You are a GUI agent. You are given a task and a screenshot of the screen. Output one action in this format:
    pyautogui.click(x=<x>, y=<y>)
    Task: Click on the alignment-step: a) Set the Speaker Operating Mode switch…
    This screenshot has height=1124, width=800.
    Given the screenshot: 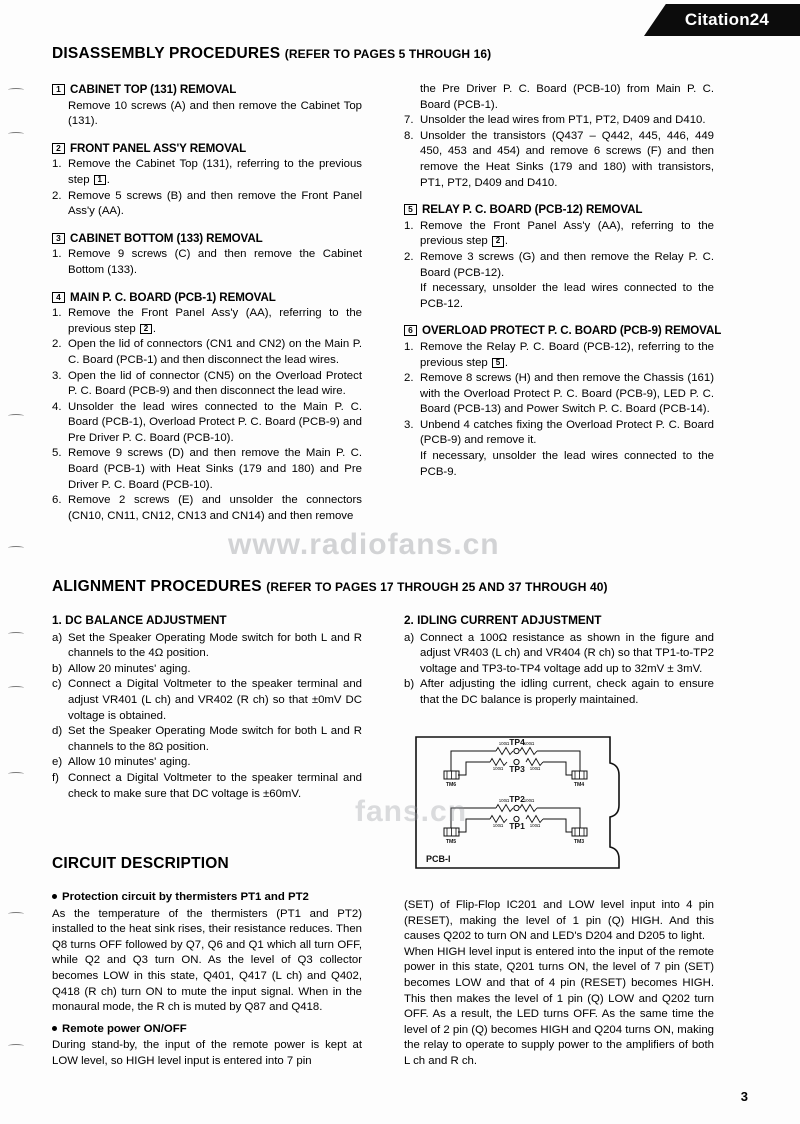 What is the action you would take?
    pyautogui.click(x=207, y=646)
    